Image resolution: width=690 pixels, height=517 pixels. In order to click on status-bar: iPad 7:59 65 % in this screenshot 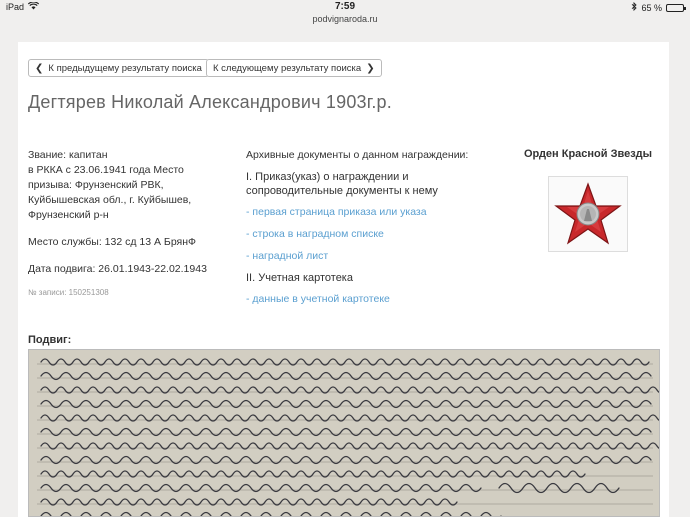, I will do `click(345, 7)`.